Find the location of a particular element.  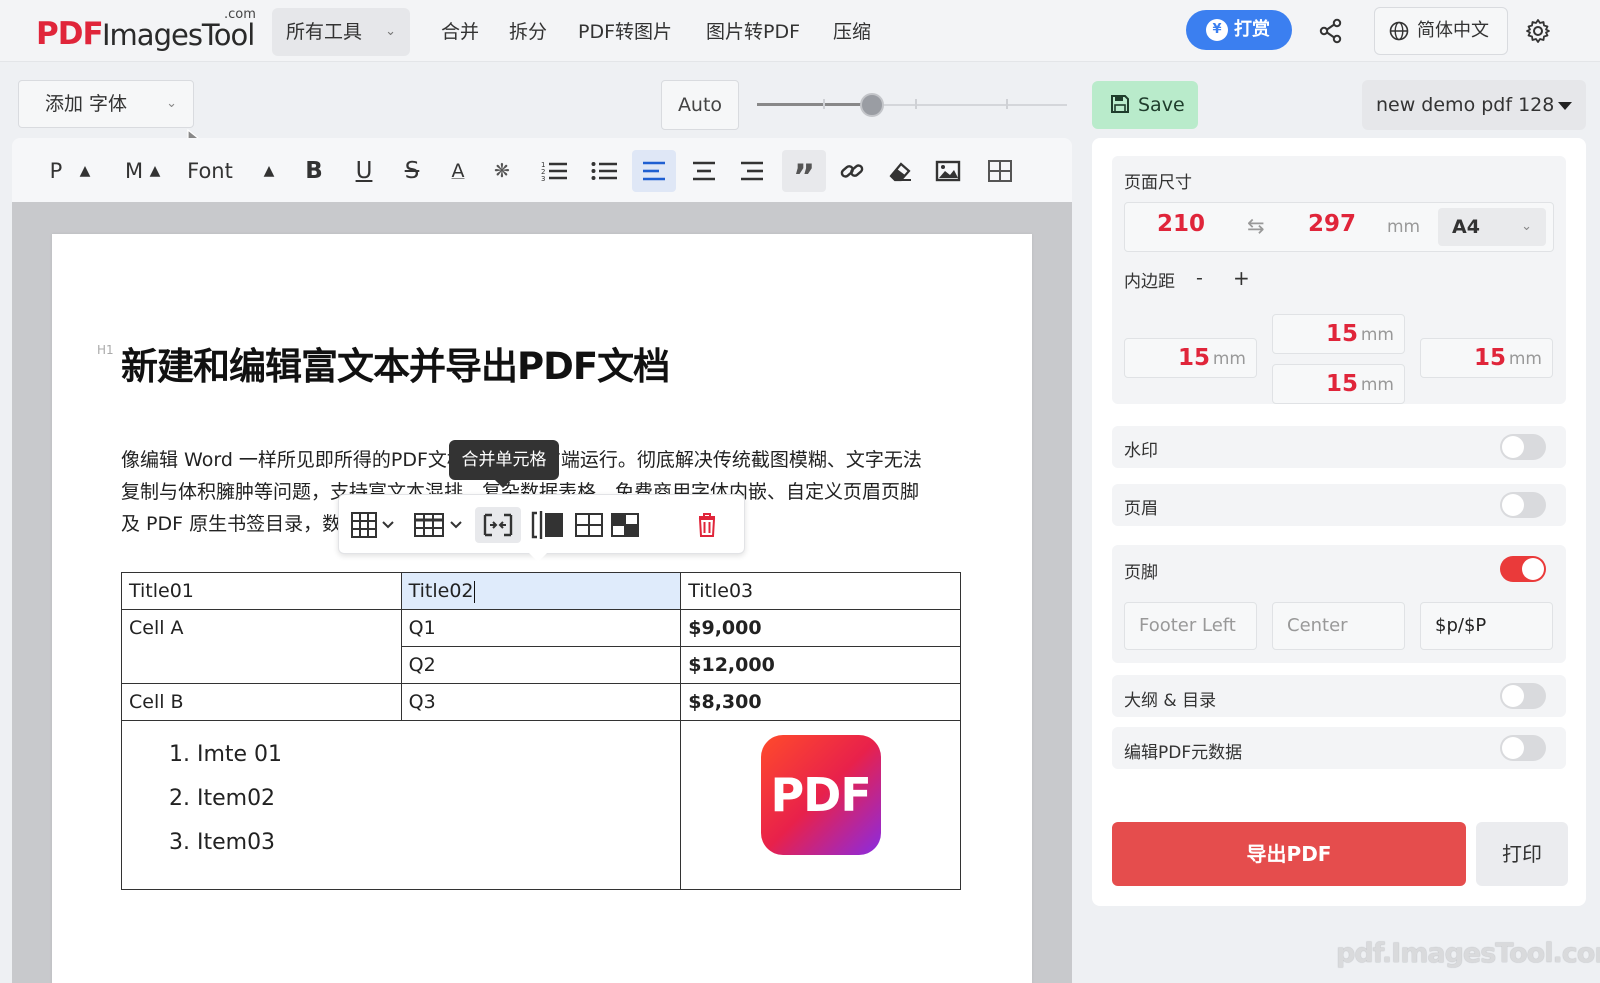

list-item: 3. Item03 is located at coordinates (421, 843).